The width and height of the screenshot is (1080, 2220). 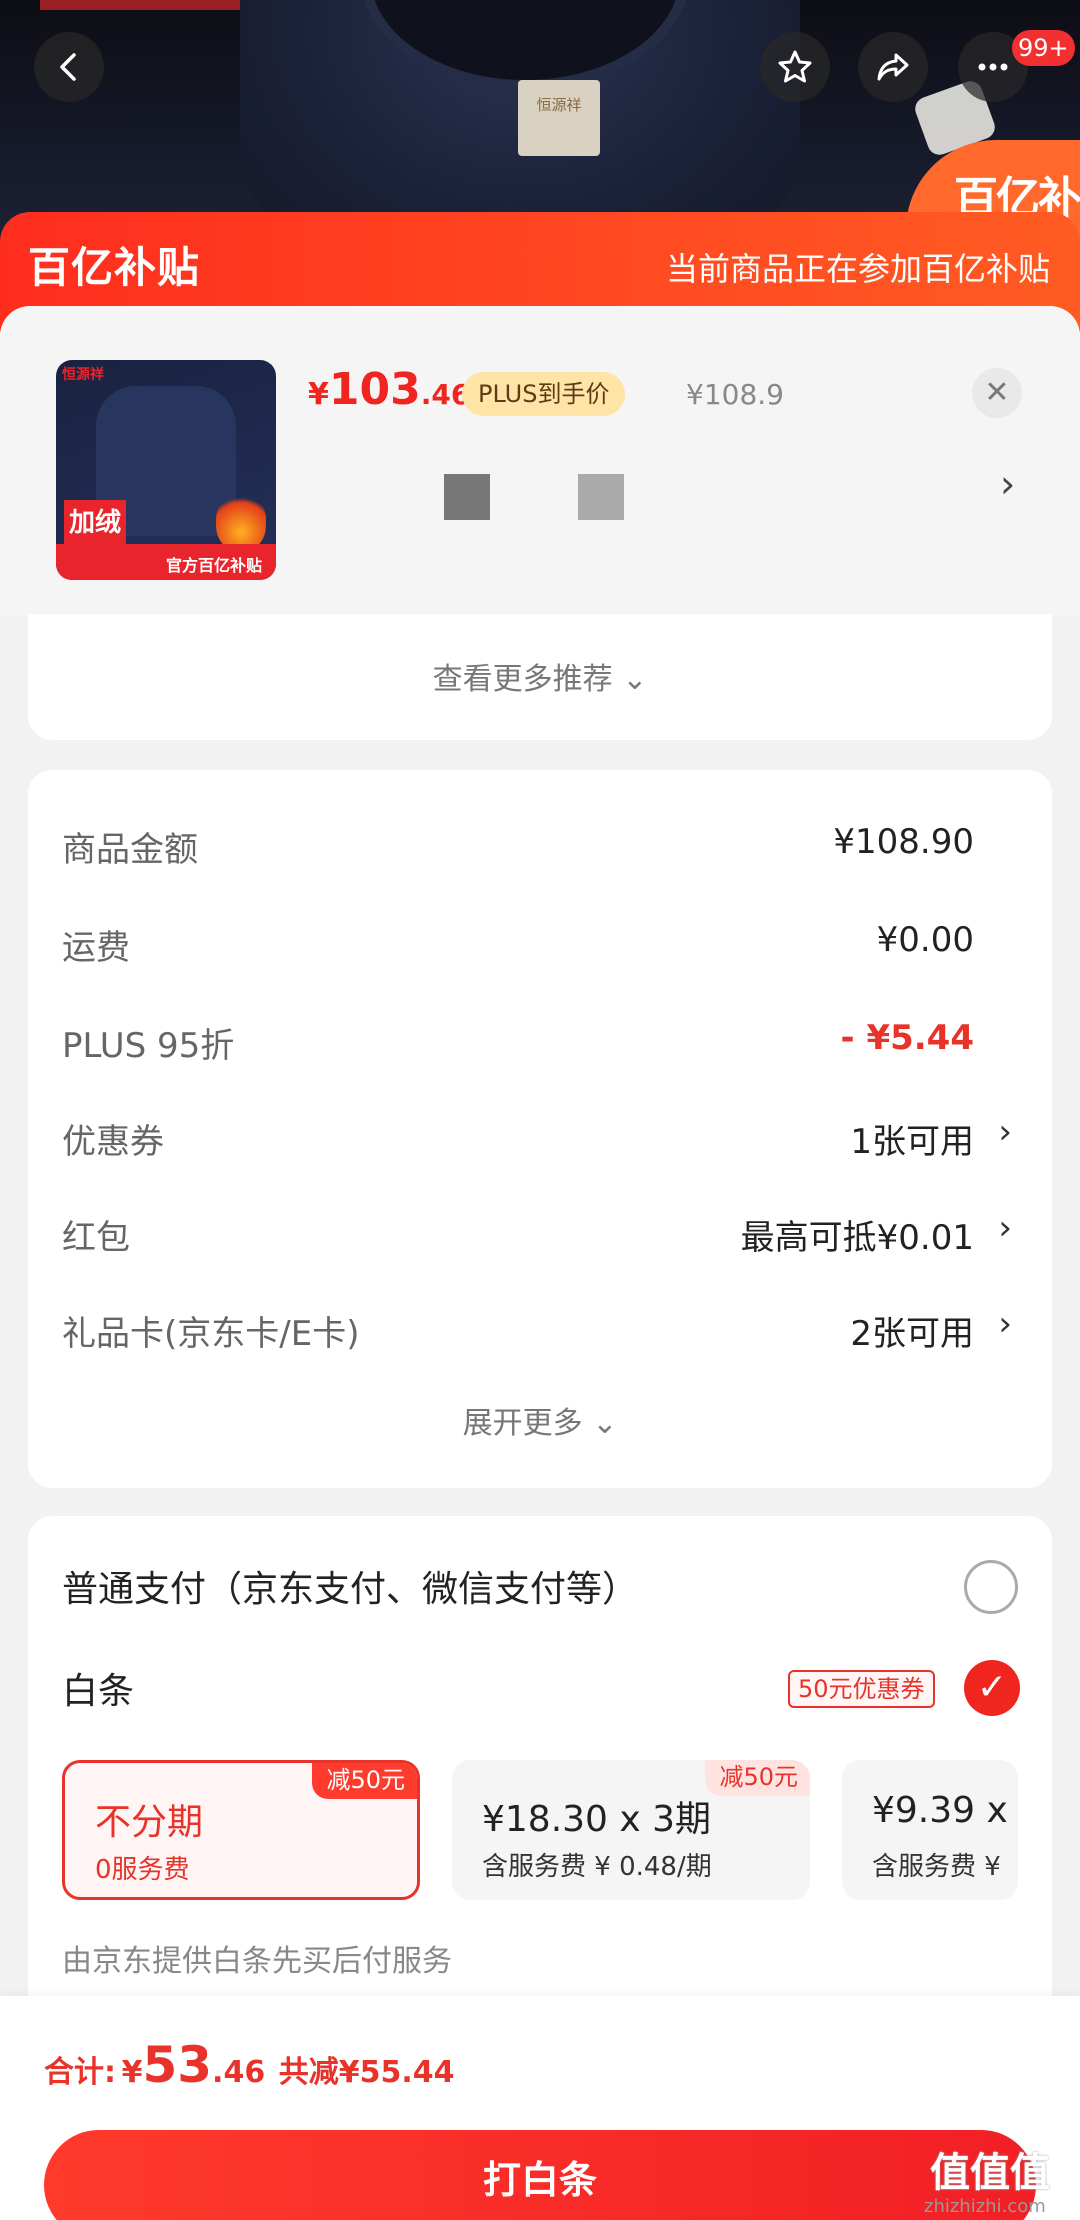 I want to click on notification-count-badge: 99+, so click(x=1043, y=48).